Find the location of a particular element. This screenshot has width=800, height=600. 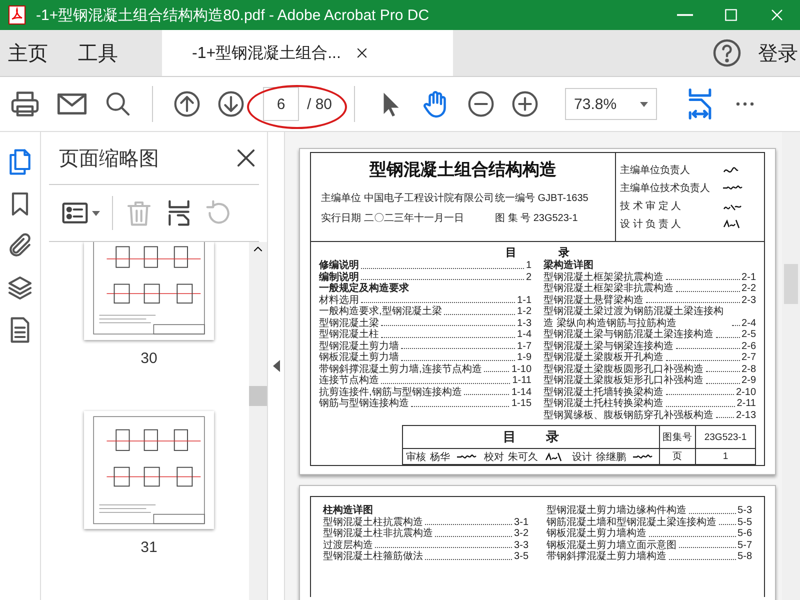

toc-heading: 录 is located at coordinates (564, 253).